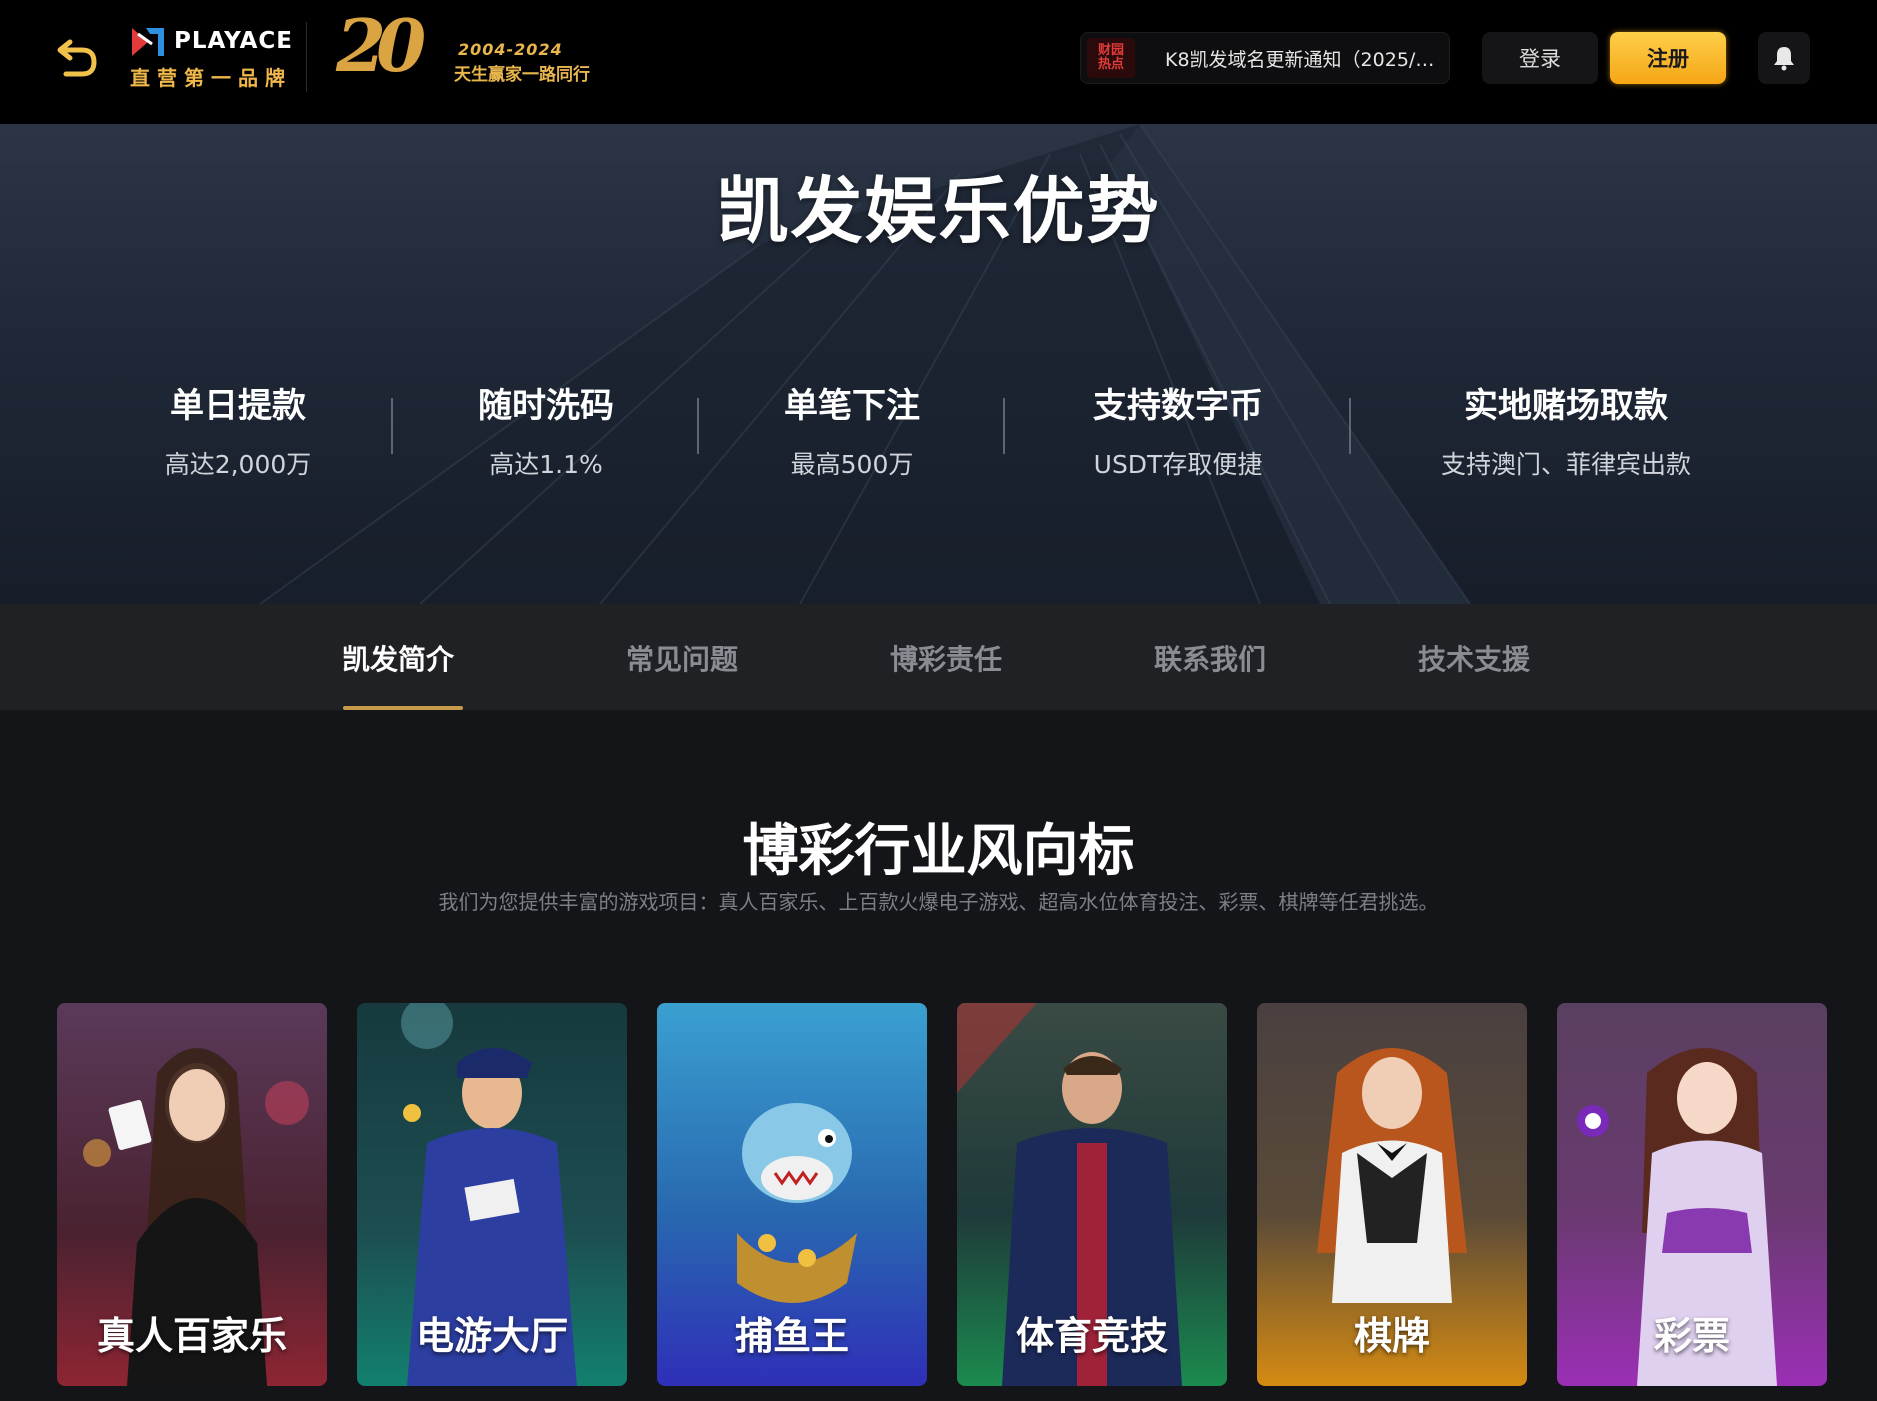  I want to click on stat-title: 单笔下注, so click(852, 406).